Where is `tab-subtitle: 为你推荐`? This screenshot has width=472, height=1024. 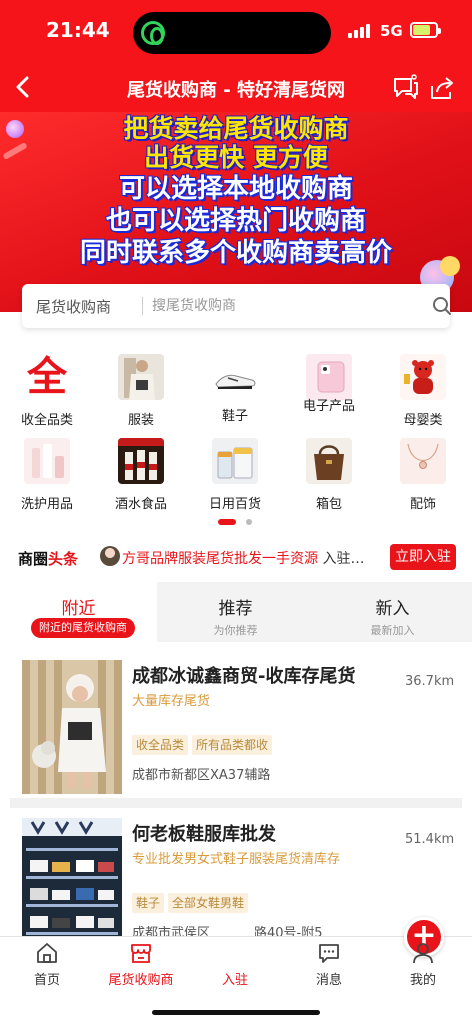 tab-subtitle: 为你推荐 is located at coordinates (235, 630).